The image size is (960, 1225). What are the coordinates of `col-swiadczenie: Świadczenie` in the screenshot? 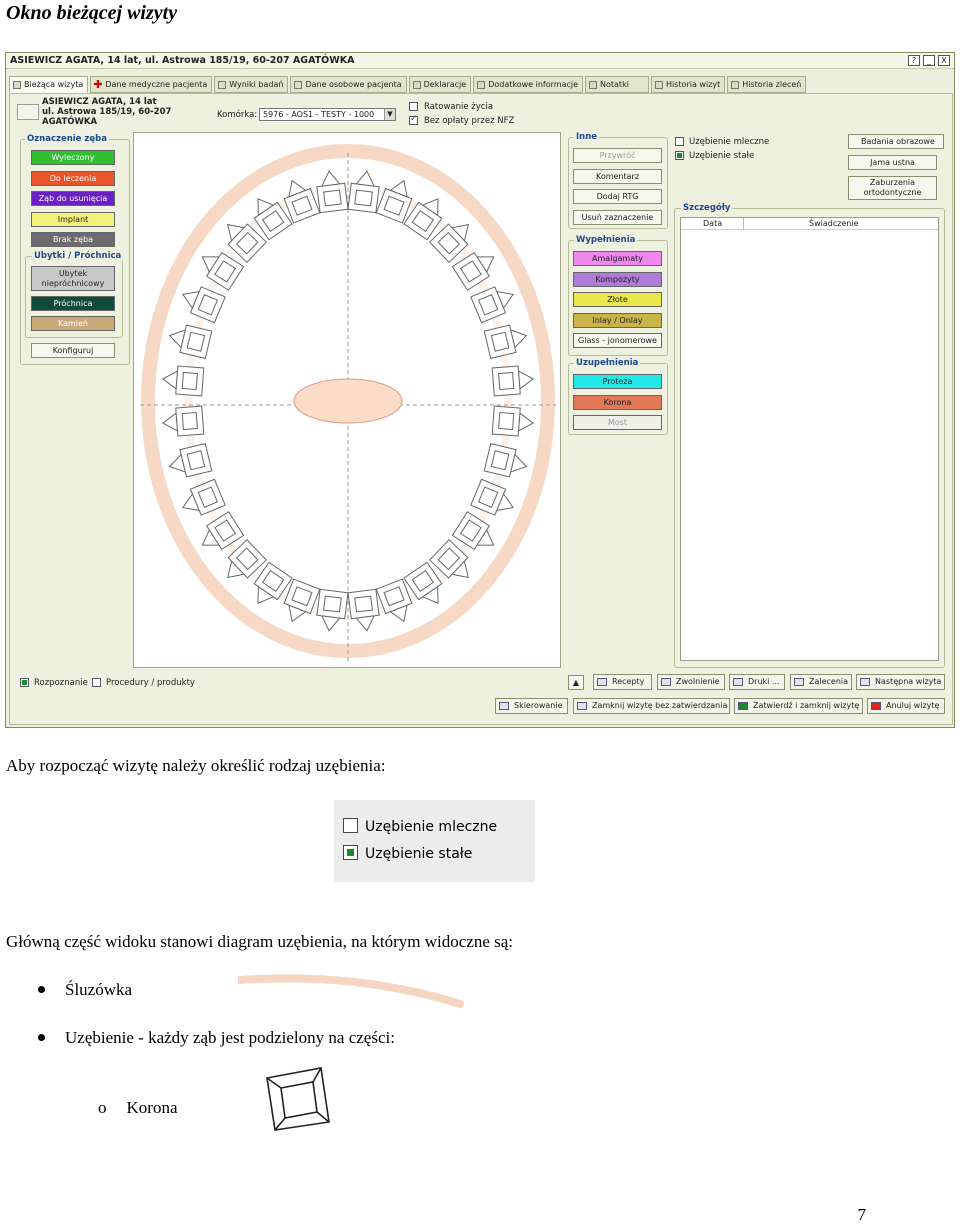 It's located at (834, 223).